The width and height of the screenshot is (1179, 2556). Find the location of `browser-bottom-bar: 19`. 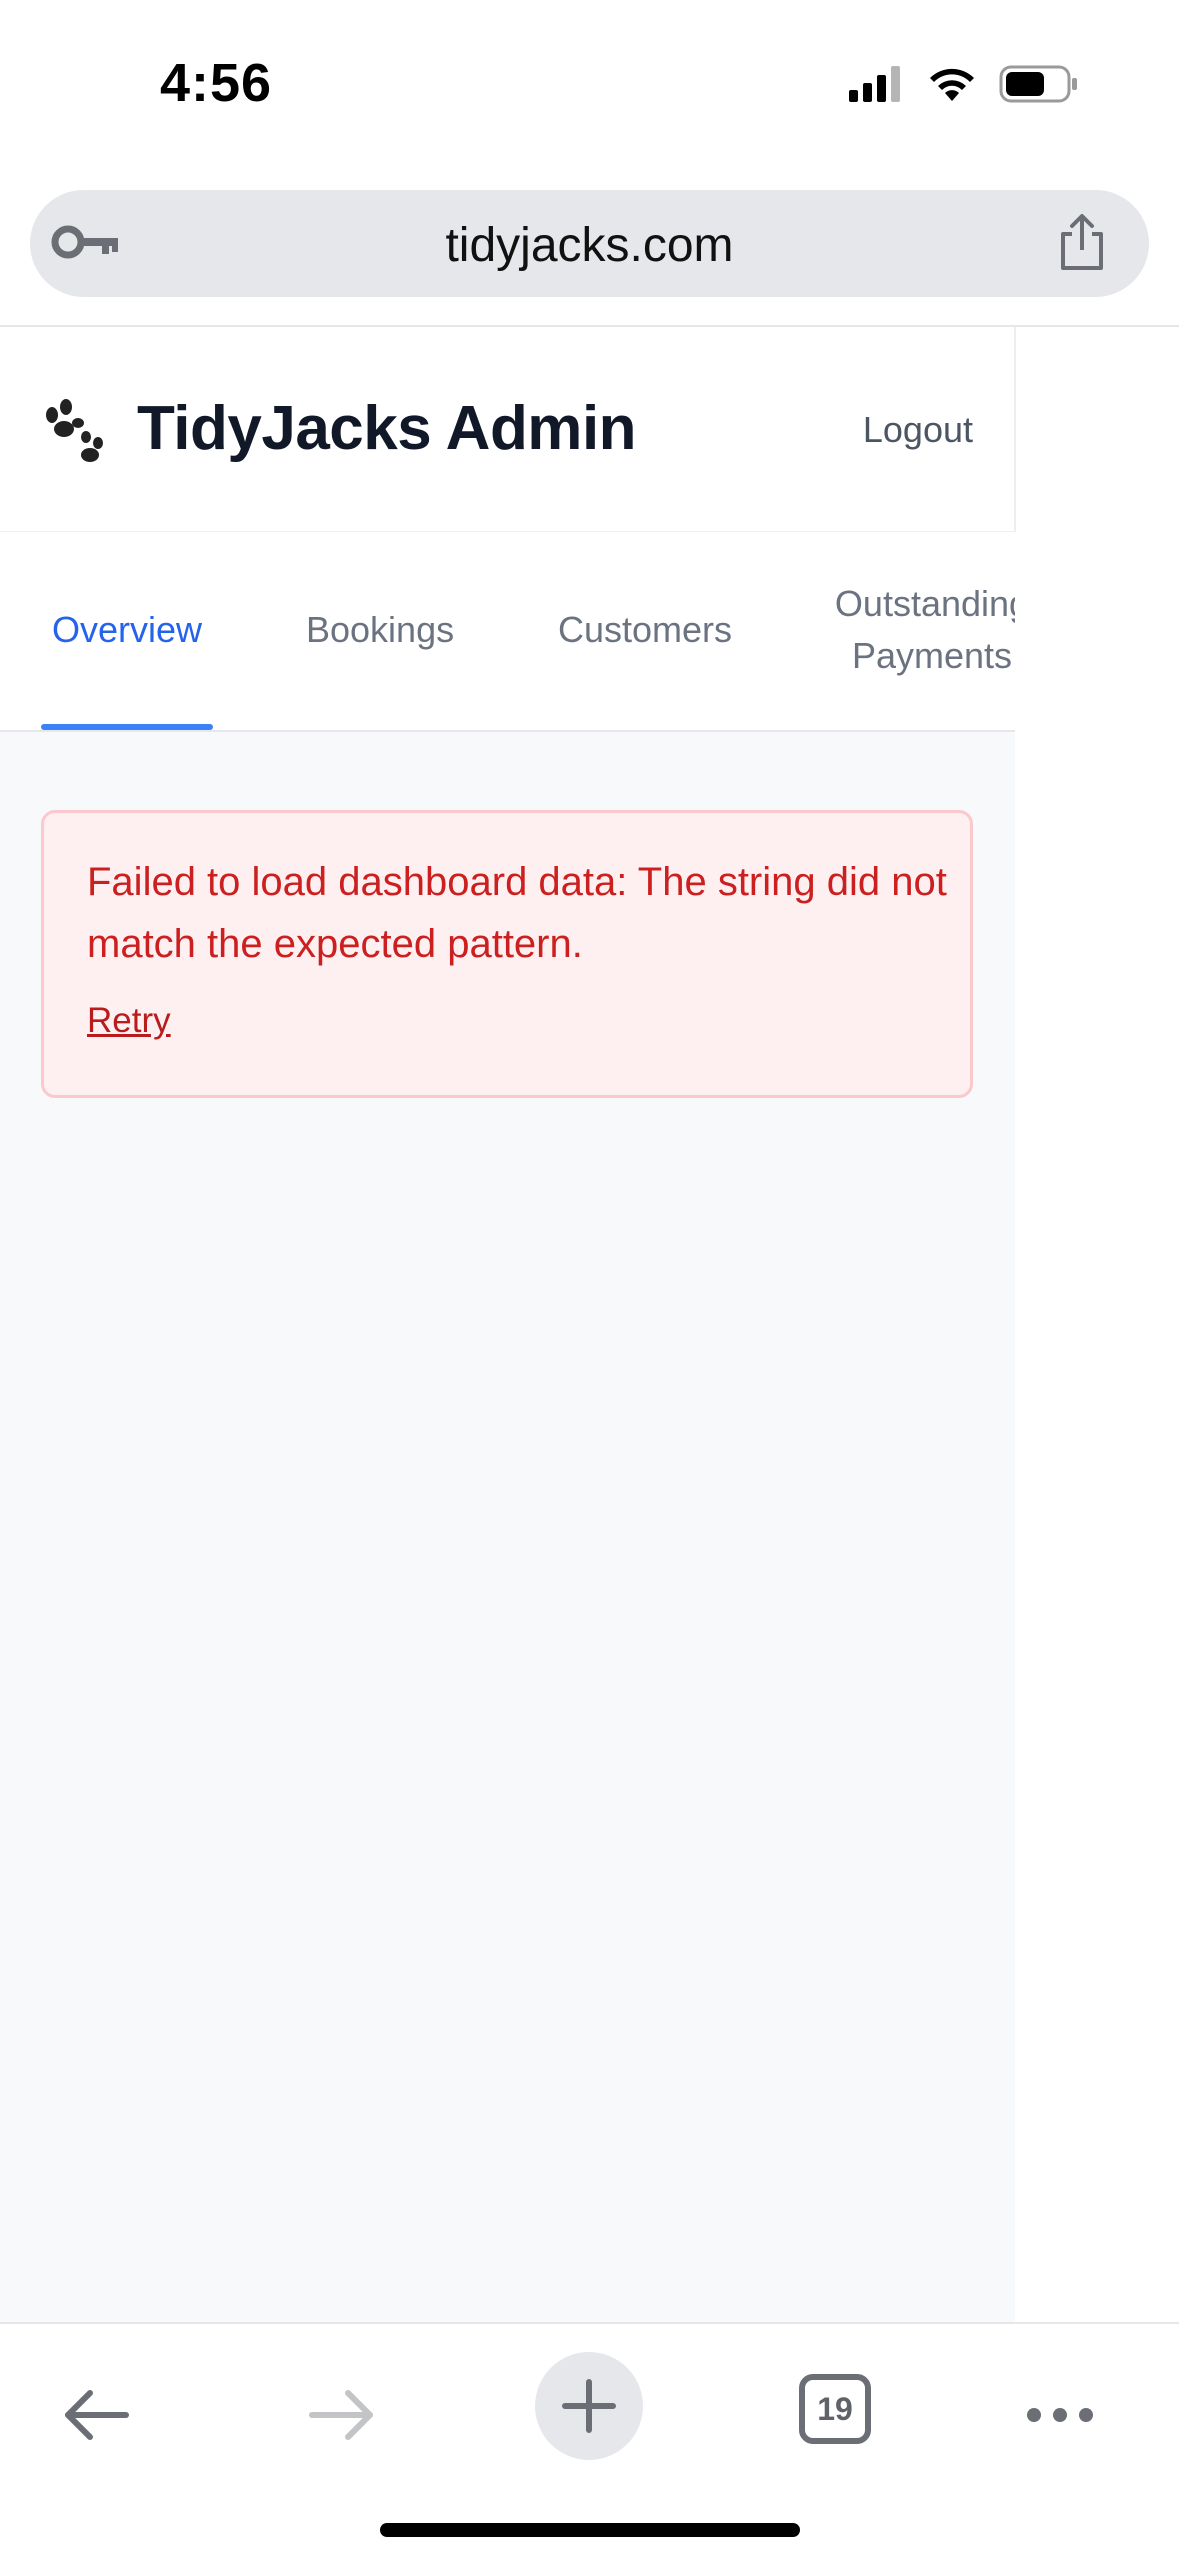

browser-bottom-bar: 19 is located at coordinates (589, 2439).